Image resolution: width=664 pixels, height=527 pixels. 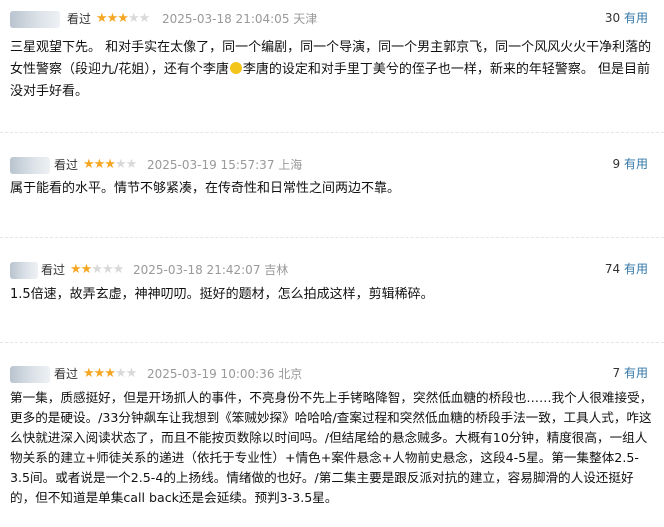 I want to click on review-timestamp: 2025-03-18 21:42:07, so click(x=197, y=270).